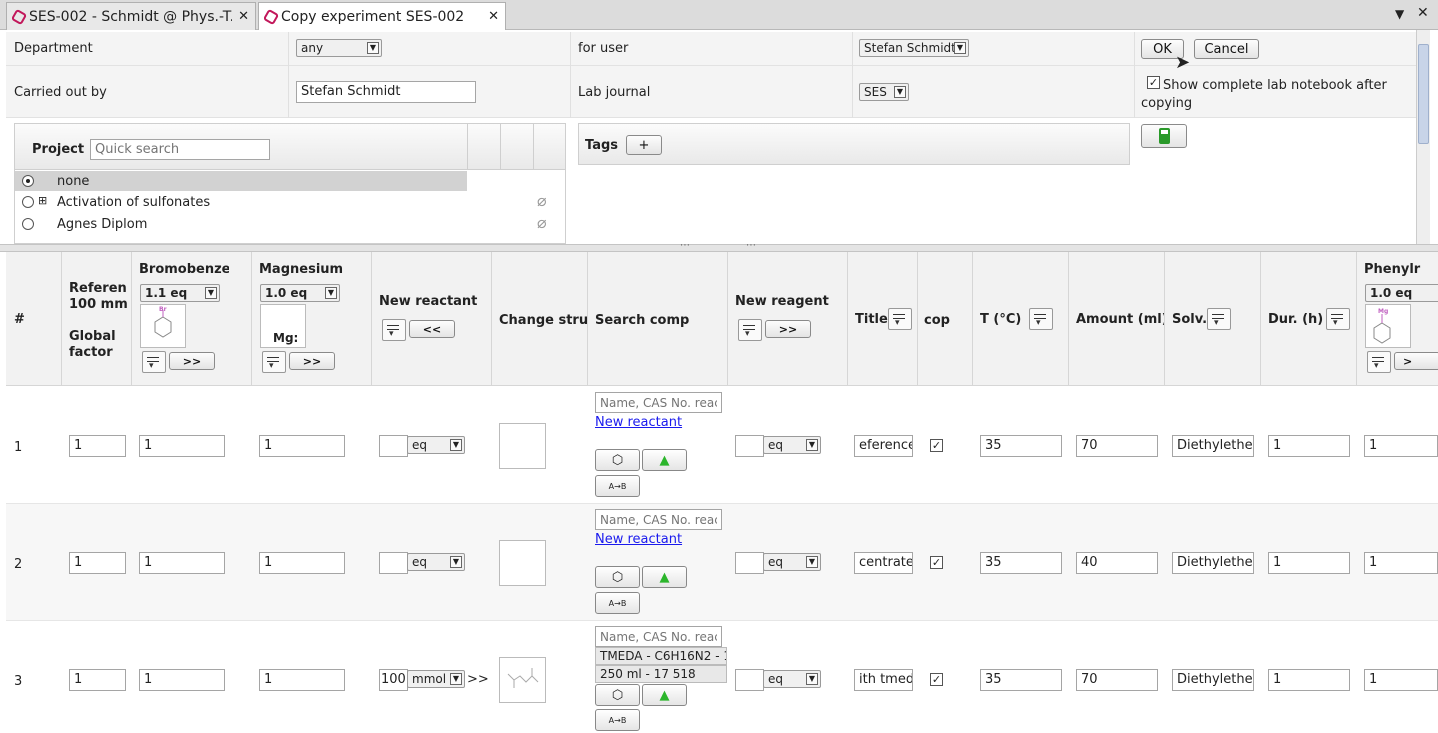  What do you see at coordinates (1399, 14) in the screenshot?
I see `chevron-down-icon: ▼` at bounding box center [1399, 14].